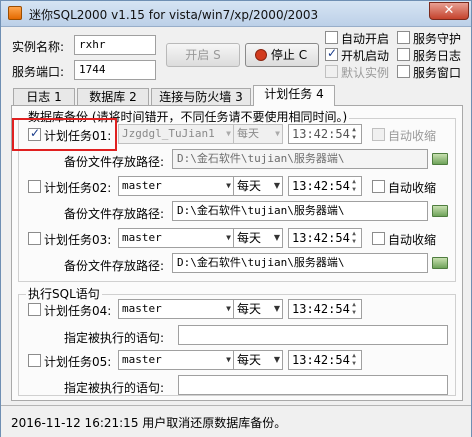 Image resolution: width=472 pixels, height=437 pixels. Describe the element at coordinates (437, 73) in the screenshot. I see `service-window-label: 服务窗口` at that location.